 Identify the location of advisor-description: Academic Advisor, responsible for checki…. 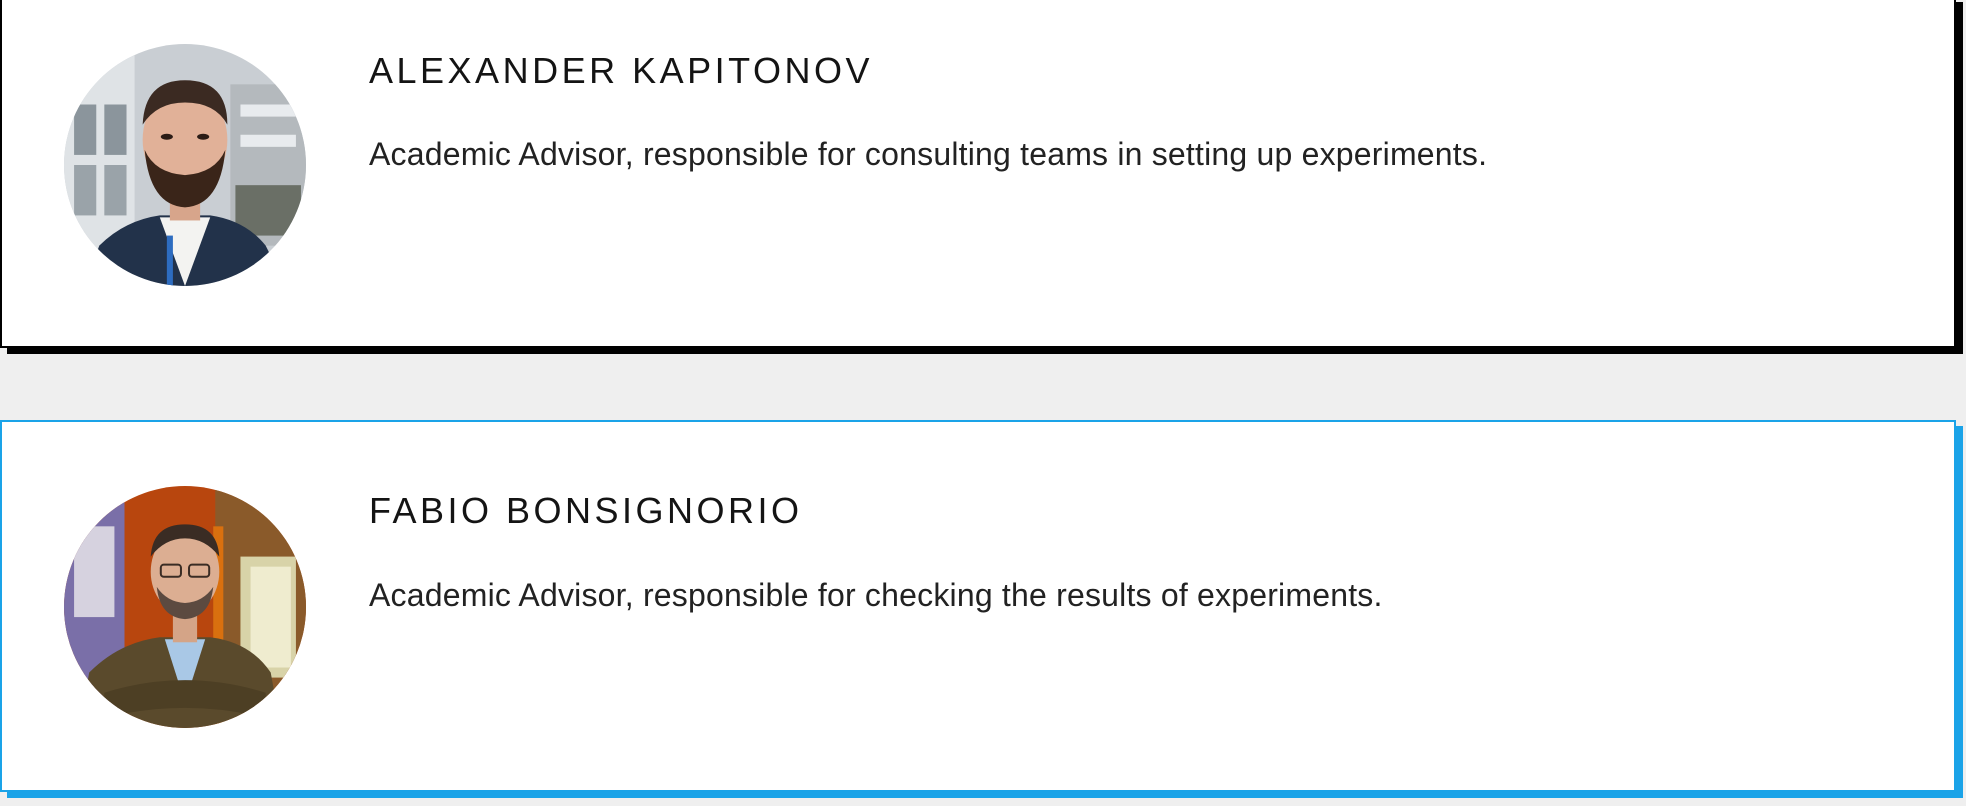
(876, 595).